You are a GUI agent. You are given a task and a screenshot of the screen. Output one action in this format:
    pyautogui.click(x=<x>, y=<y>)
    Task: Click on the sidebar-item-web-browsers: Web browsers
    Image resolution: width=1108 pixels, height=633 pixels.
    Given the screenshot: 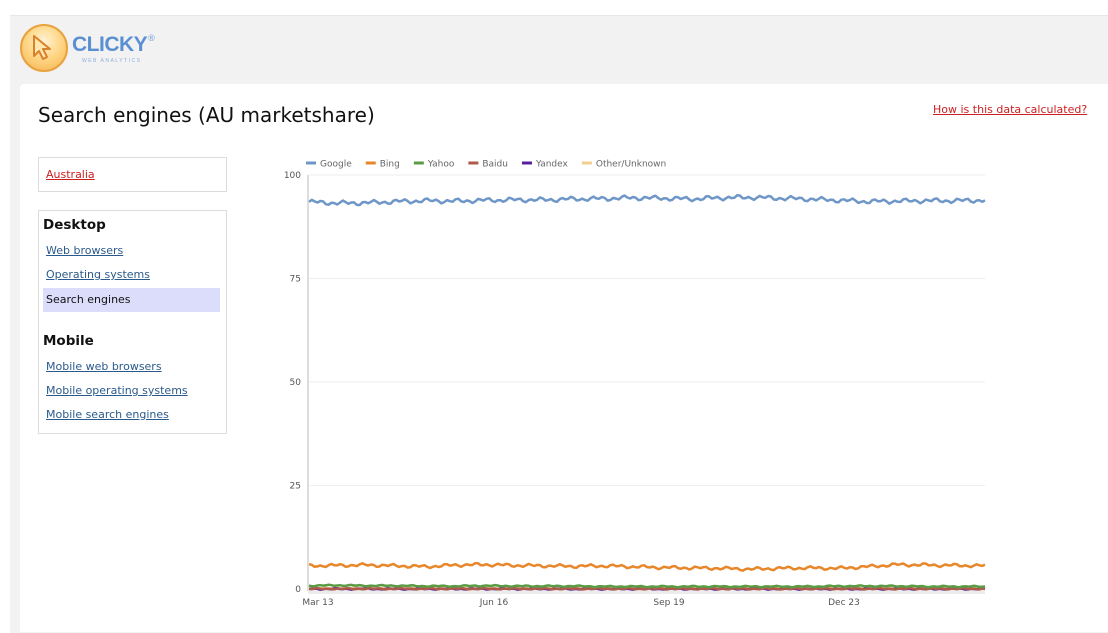 What is the action you would take?
    pyautogui.click(x=84, y=250)
    